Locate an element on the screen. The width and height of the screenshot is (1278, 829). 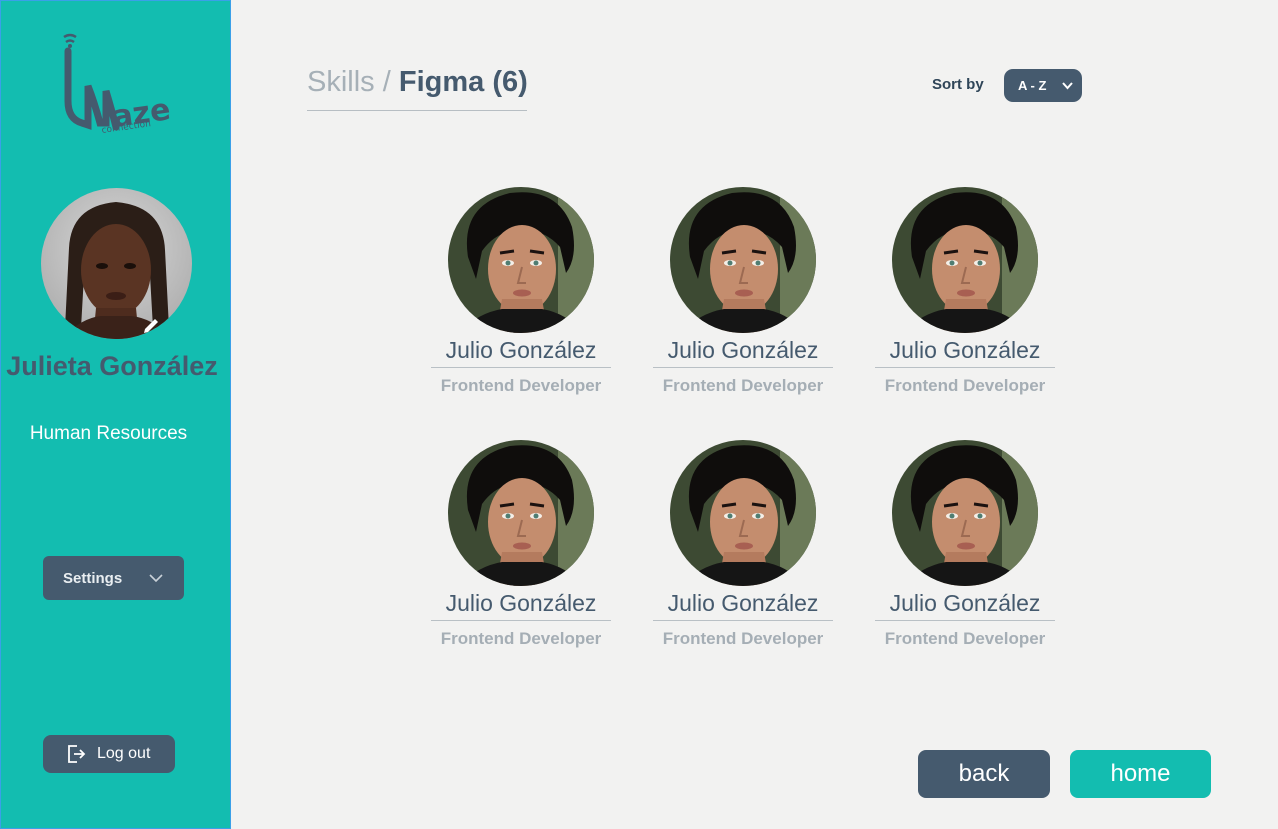
logout-label: Log out is located at coordinates (124, 753).